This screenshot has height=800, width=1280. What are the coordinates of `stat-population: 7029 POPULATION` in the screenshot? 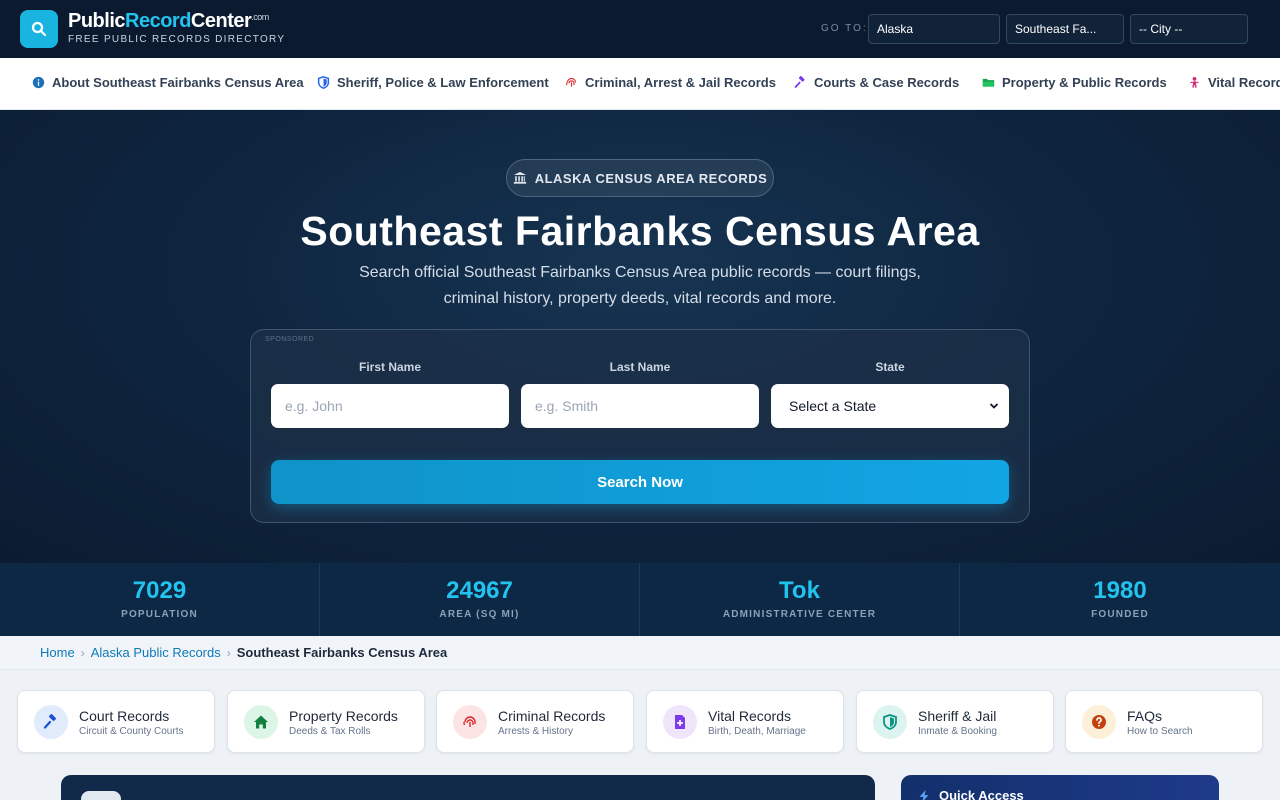 It's located at (160, 599).